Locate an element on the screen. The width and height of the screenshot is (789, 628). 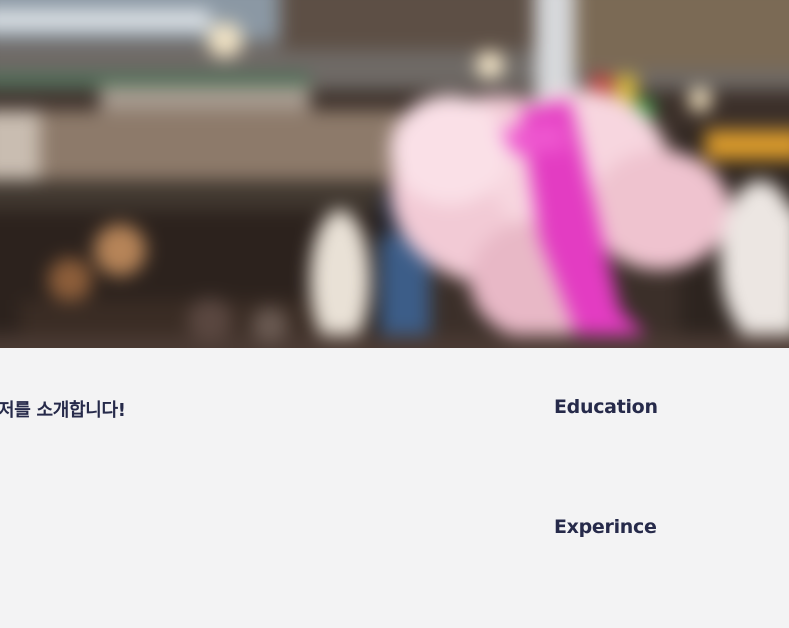
education-heading: Education is located at coordinates (606, 407).